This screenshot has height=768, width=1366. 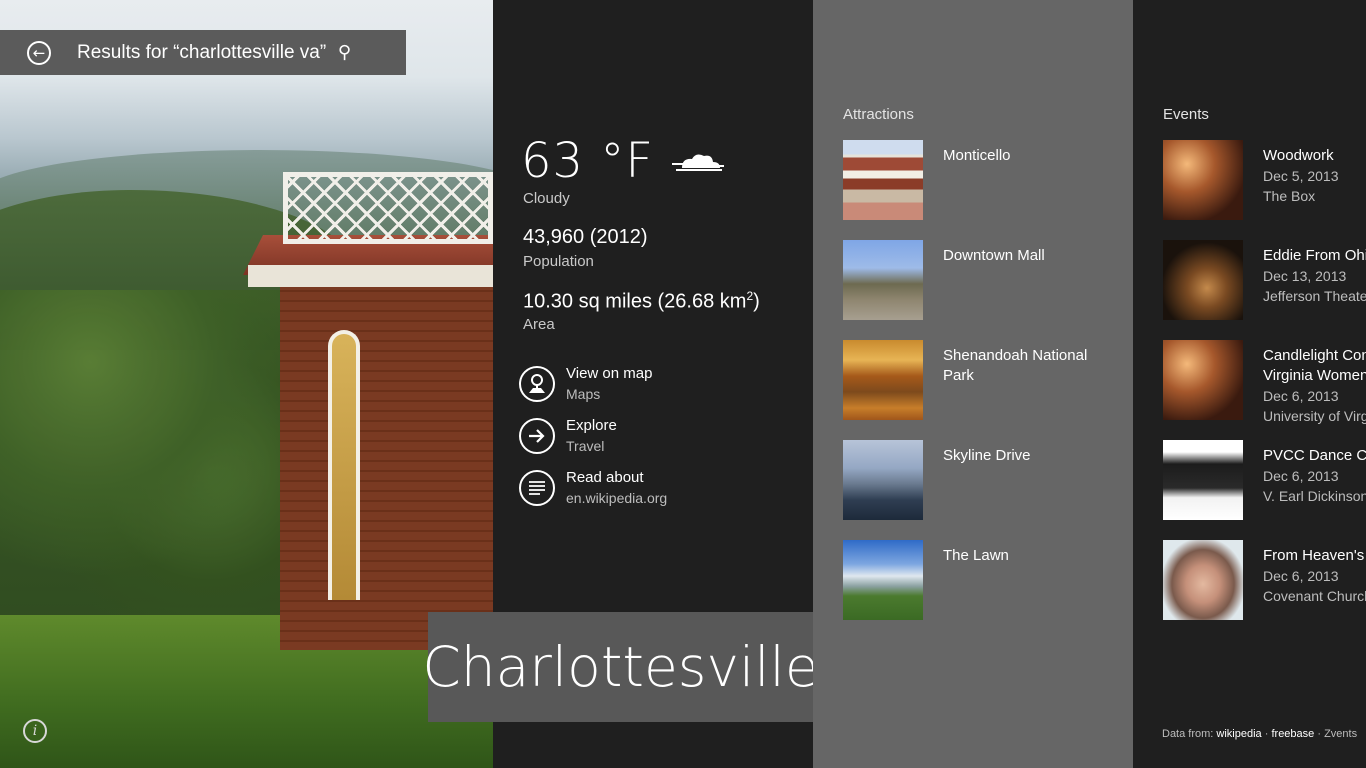 What do you see at coordinates (1289, 196) in the screenshot?
I see `event-venue: The Box` at bounding box center [1289, 196].